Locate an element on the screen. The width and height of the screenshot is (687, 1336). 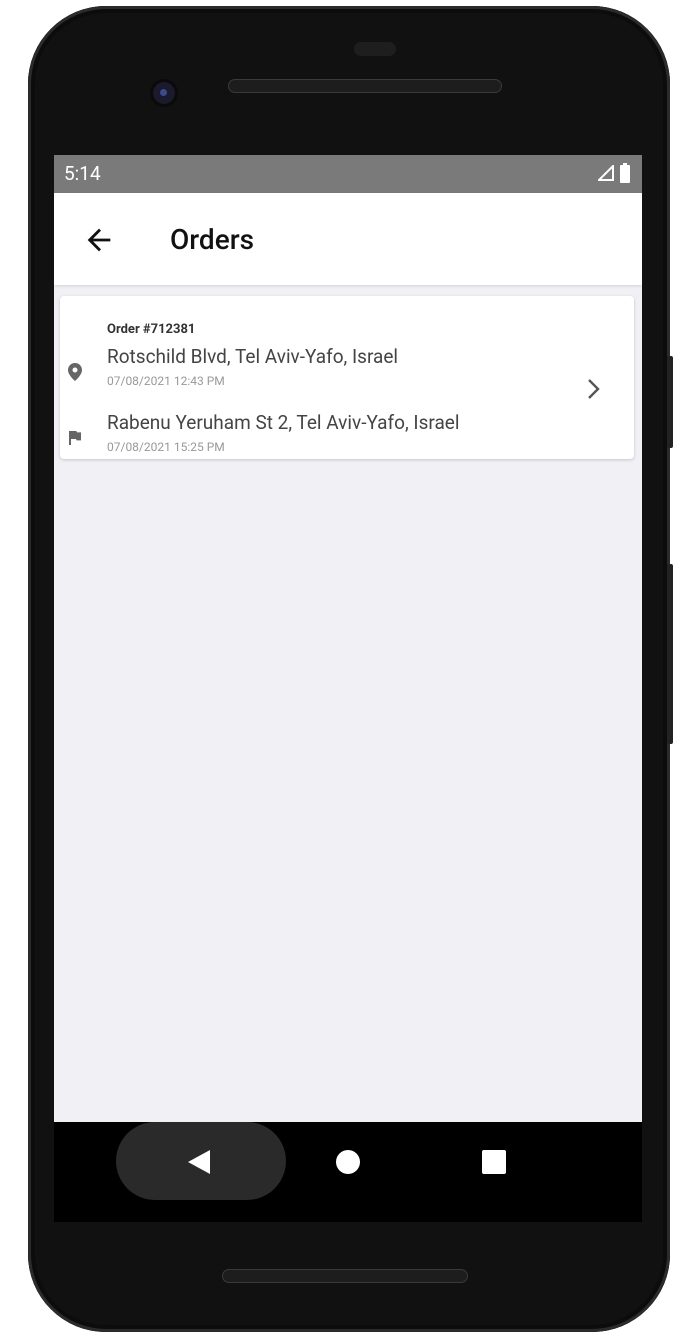
dropoff-timestamp: 07/08/2021 15:25 PM is located at coordinates (166, 447).